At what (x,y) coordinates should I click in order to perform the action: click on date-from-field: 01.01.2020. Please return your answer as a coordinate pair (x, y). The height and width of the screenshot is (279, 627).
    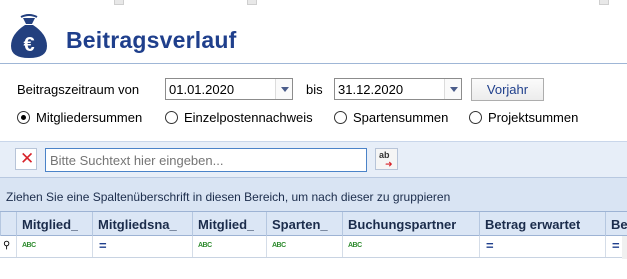
    Looking at the image, I should click on (229, 89).